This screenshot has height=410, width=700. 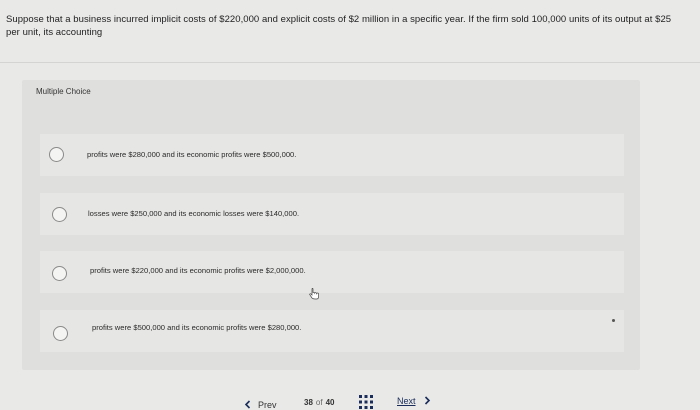 I want to click on prev-button: Prev, so click(x=260, y=405).